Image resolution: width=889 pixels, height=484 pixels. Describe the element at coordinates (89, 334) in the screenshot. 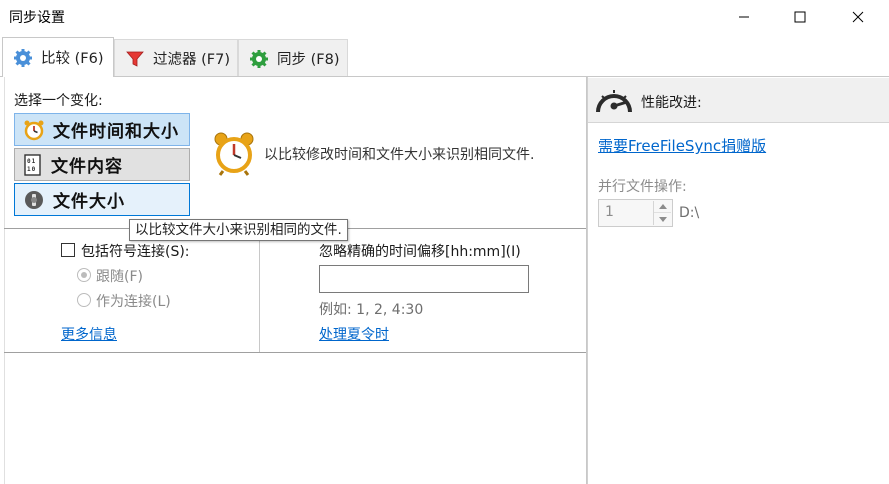

I see `more-info-link: 更多信息` at that location.